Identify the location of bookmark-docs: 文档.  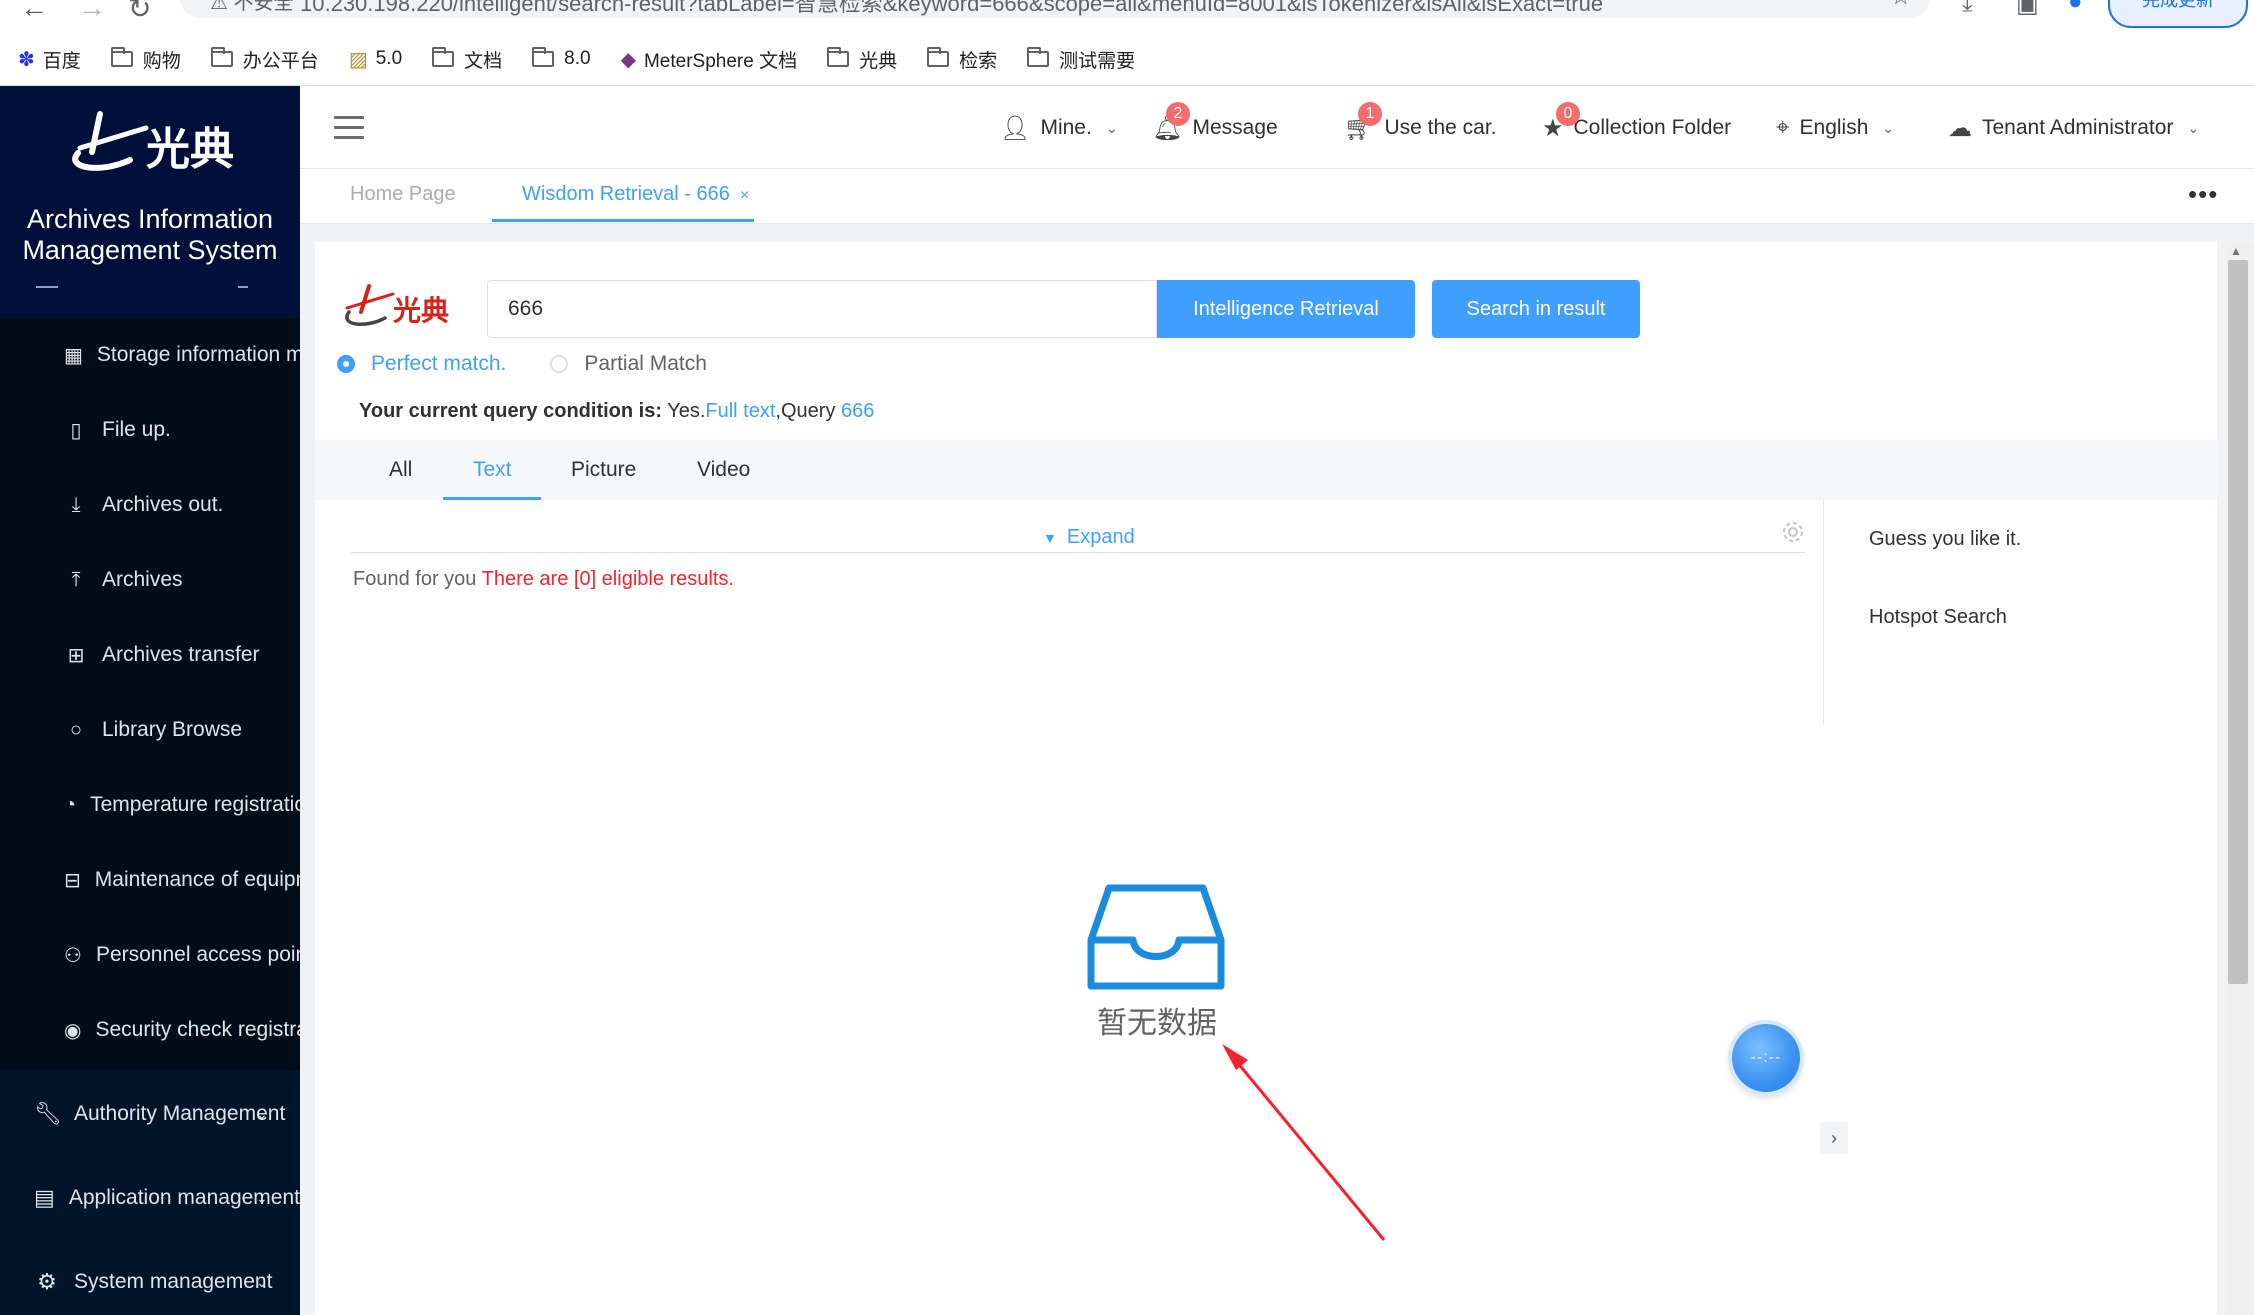
(467, 59).